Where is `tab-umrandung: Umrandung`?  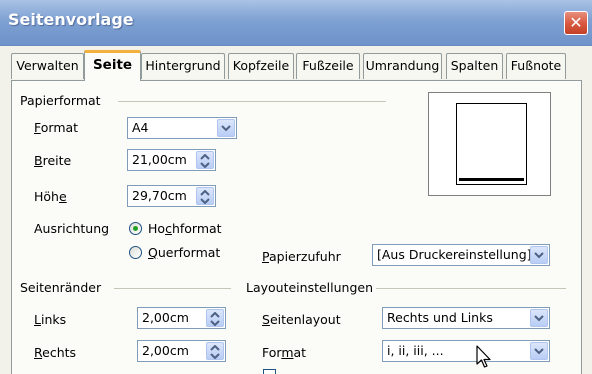 tab-umrandung: Umrandung is located at coordinates (402, 66).